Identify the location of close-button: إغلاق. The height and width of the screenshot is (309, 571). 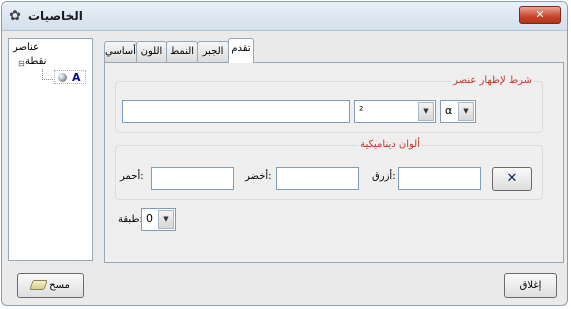
(530, 285).